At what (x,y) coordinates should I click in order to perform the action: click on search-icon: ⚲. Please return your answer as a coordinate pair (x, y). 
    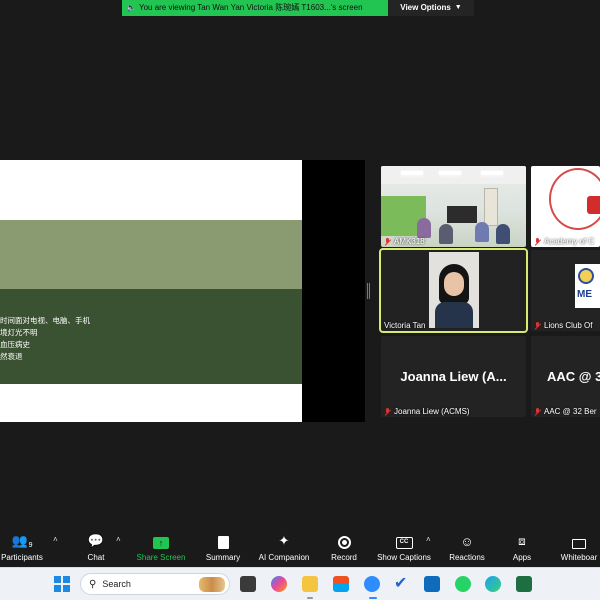
    Looking at the image, I should click on (93, 584).